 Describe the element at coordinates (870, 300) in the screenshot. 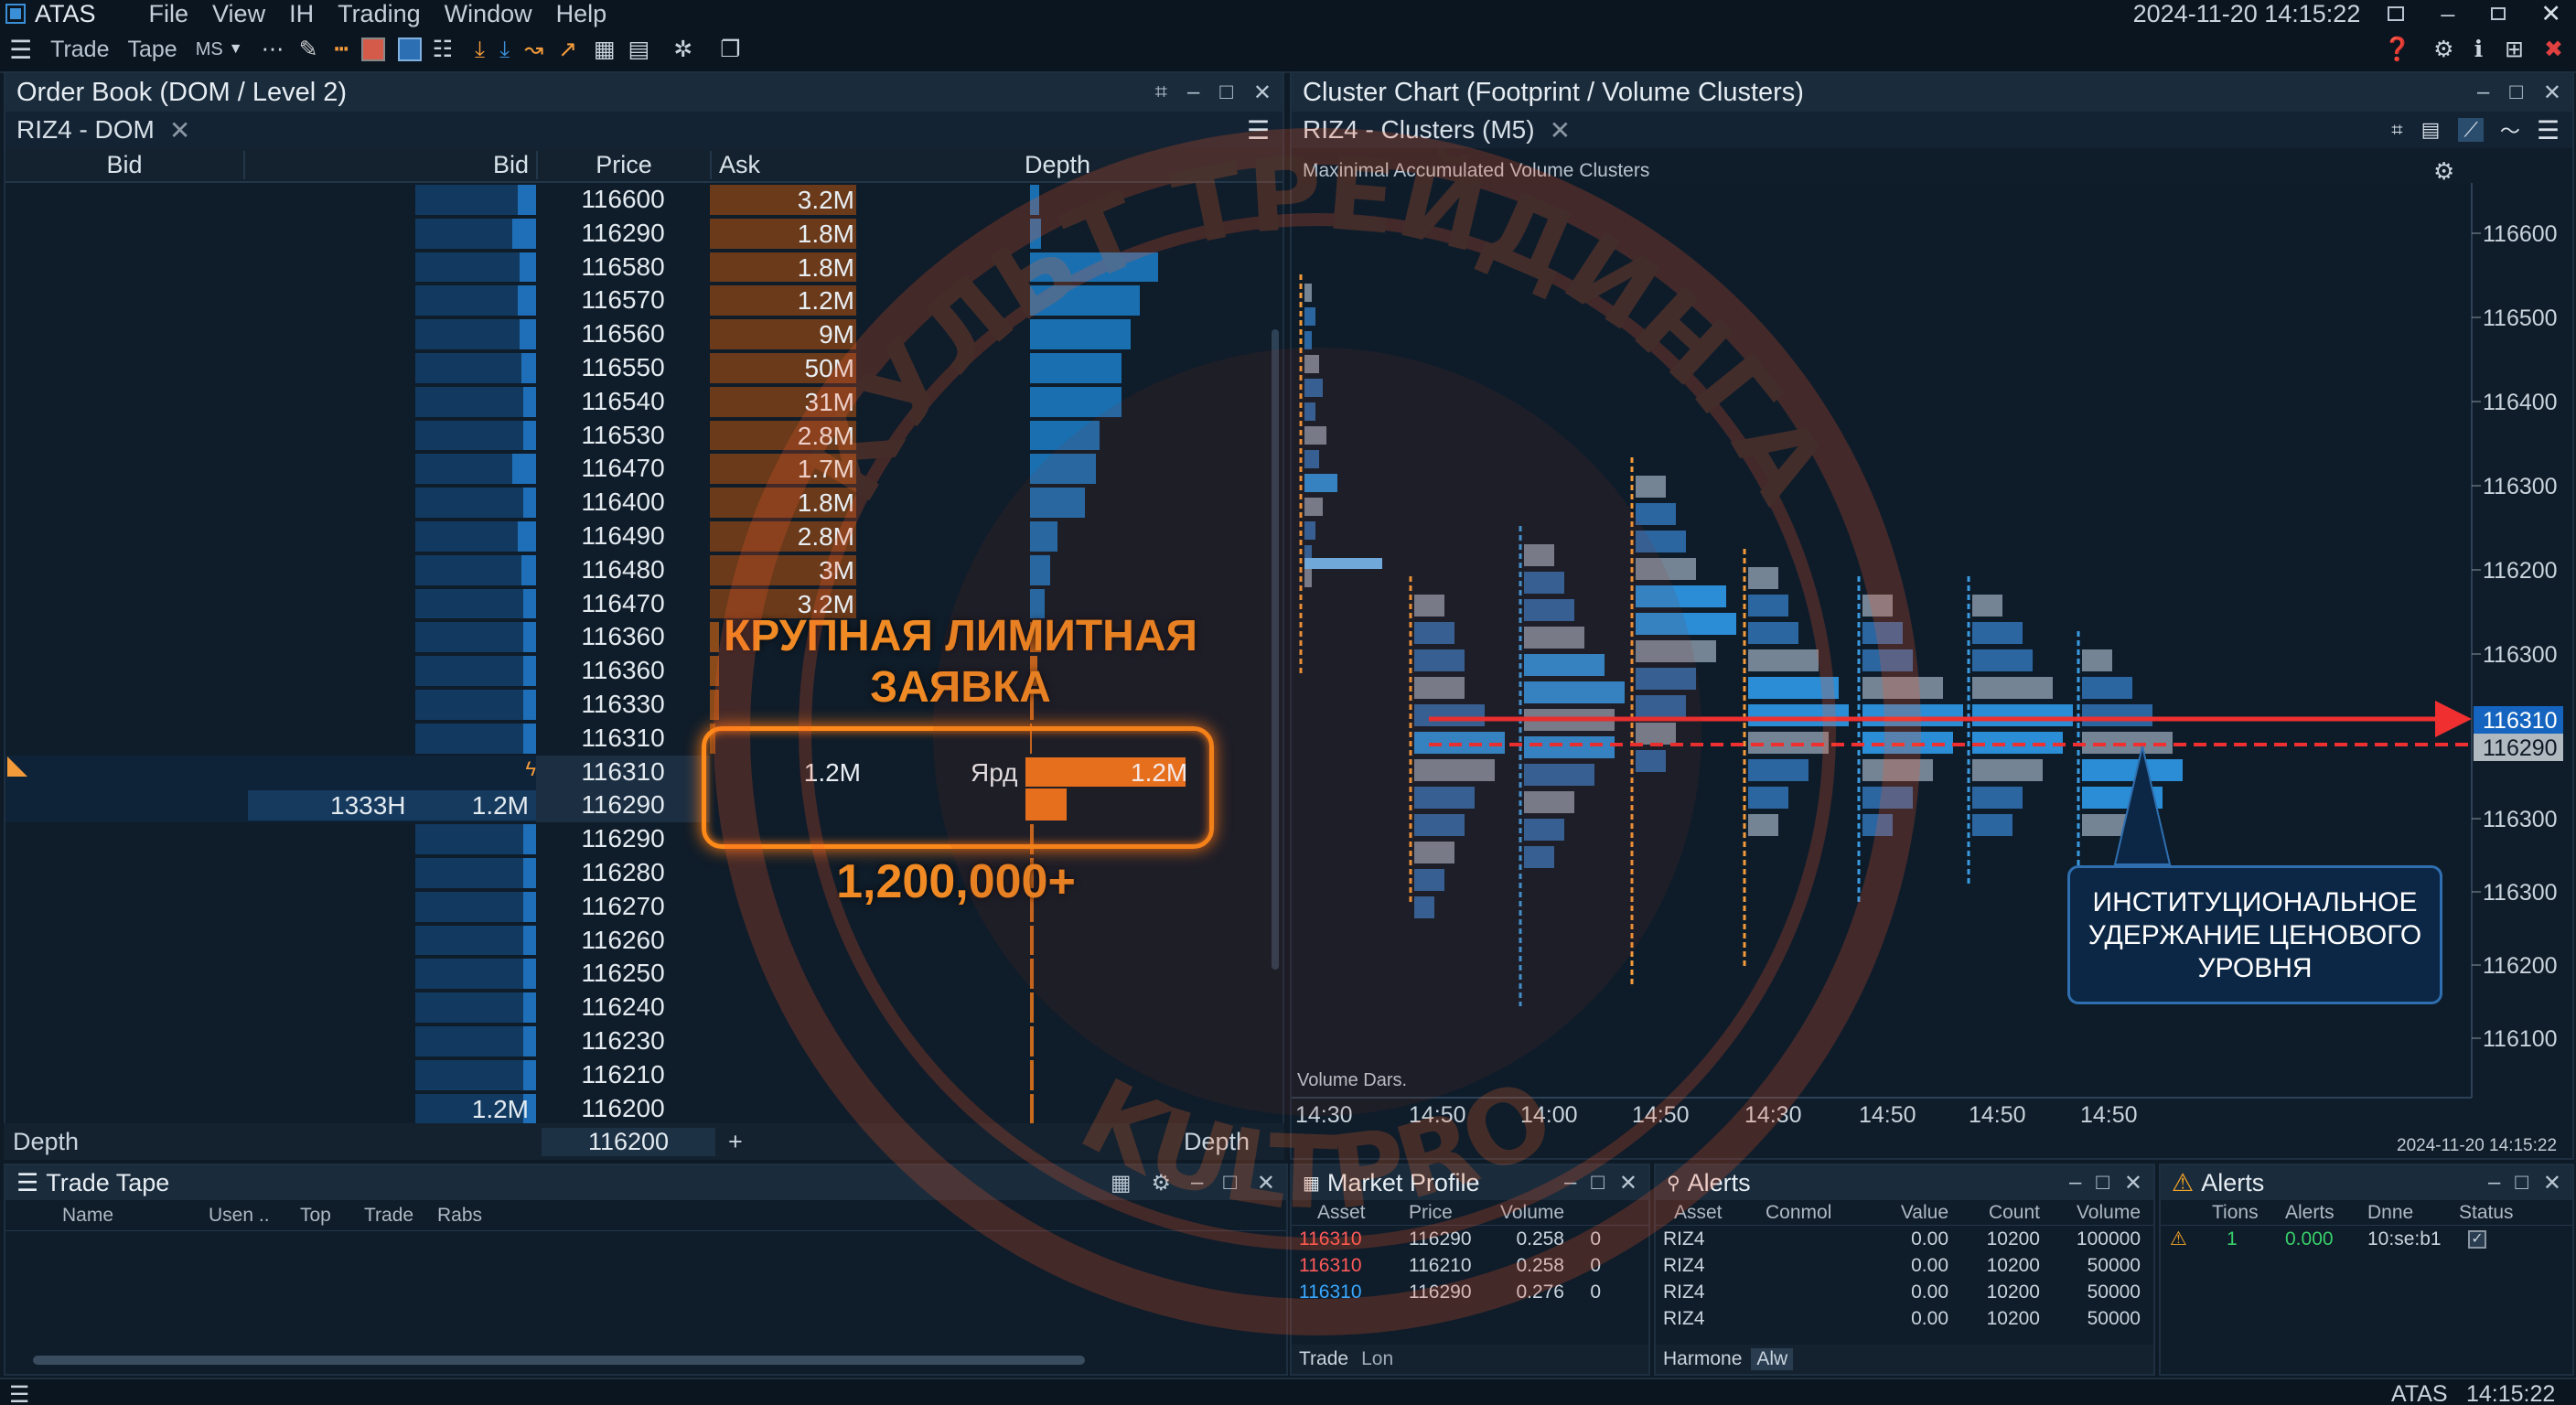

I see `ask-cell: 1.2M` at that location.